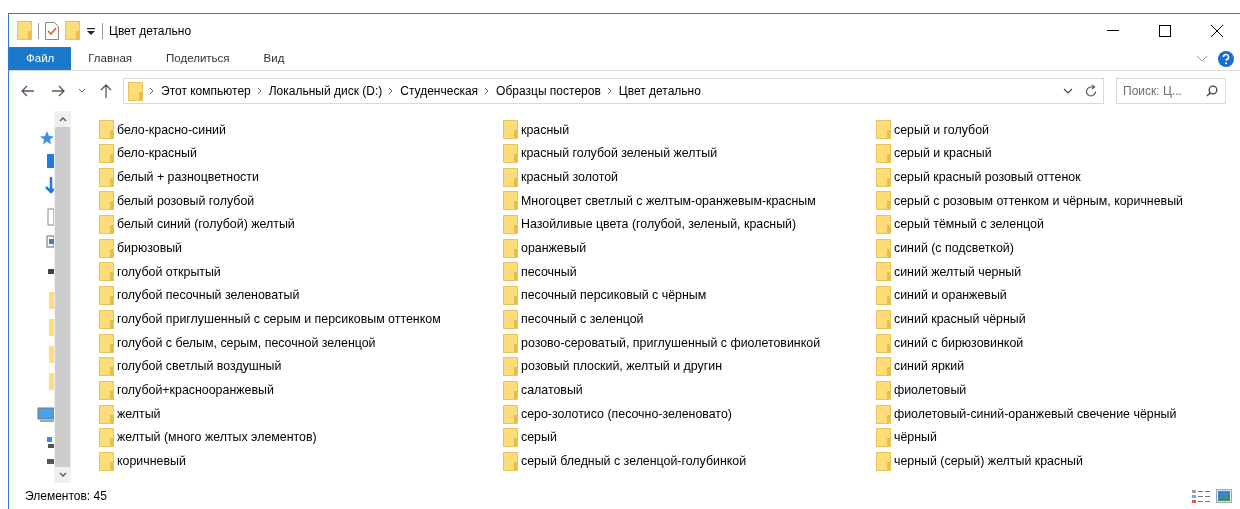 The height and width of the screenshot is (509, 1240). I want to click on folder-name: серый, so click(539, 438).